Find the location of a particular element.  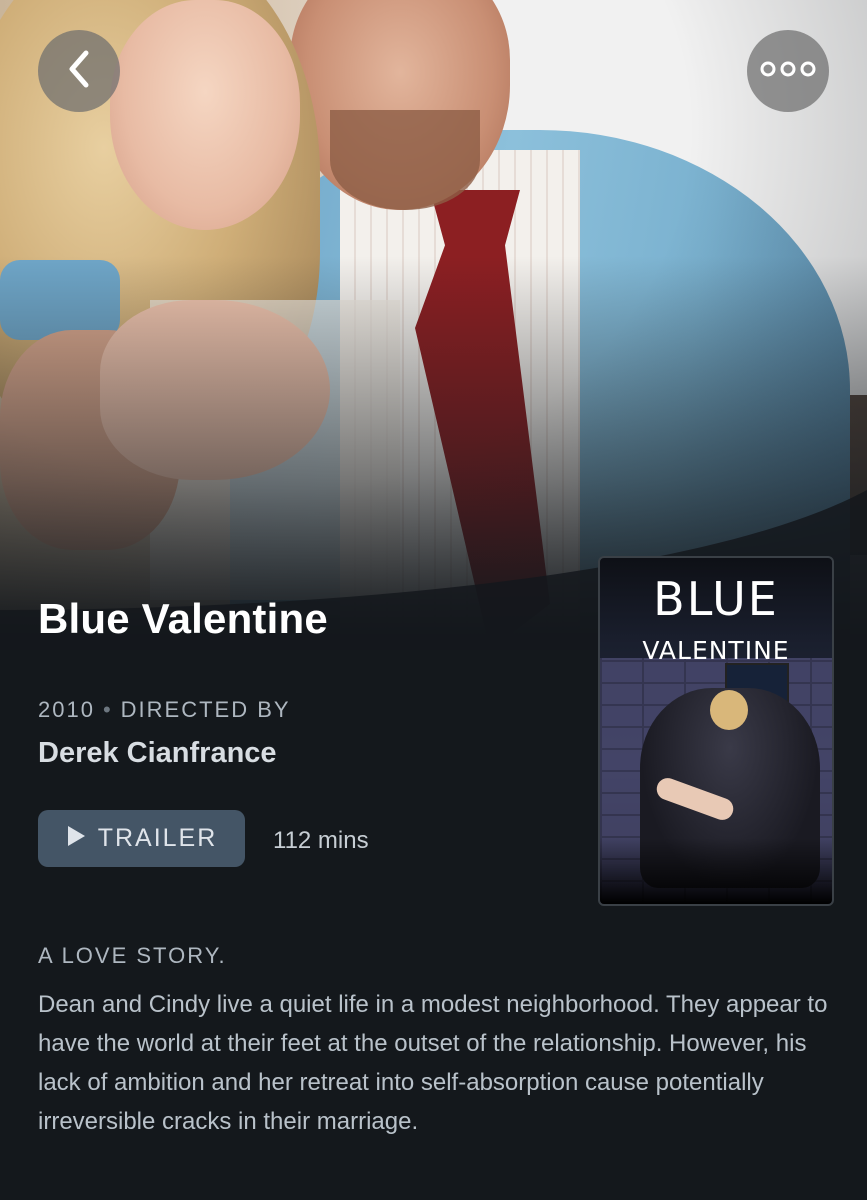

tagline: A LOVE STORY. is located at coordinates (132, 955).